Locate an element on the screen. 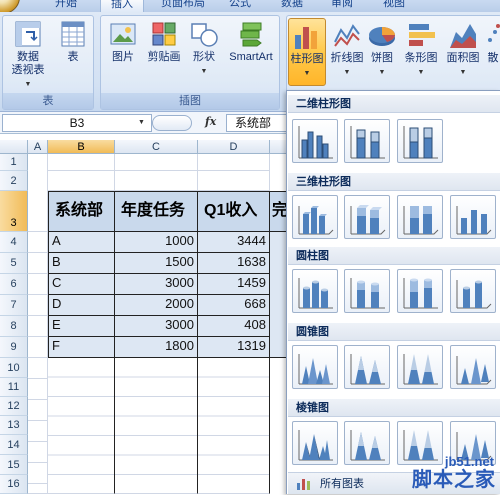 The image size is (500, 495). column-header-c: C is located at coordinates (156, 147).